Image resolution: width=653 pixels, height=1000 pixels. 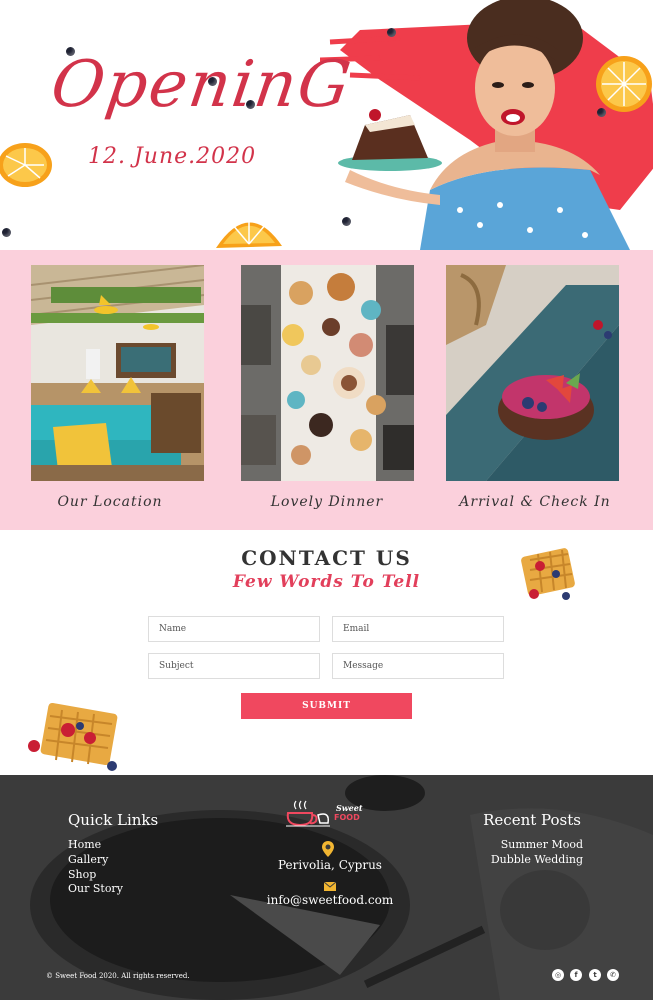 I want to click on whatsapp-icon: ✆, so click(x=613, y=975).